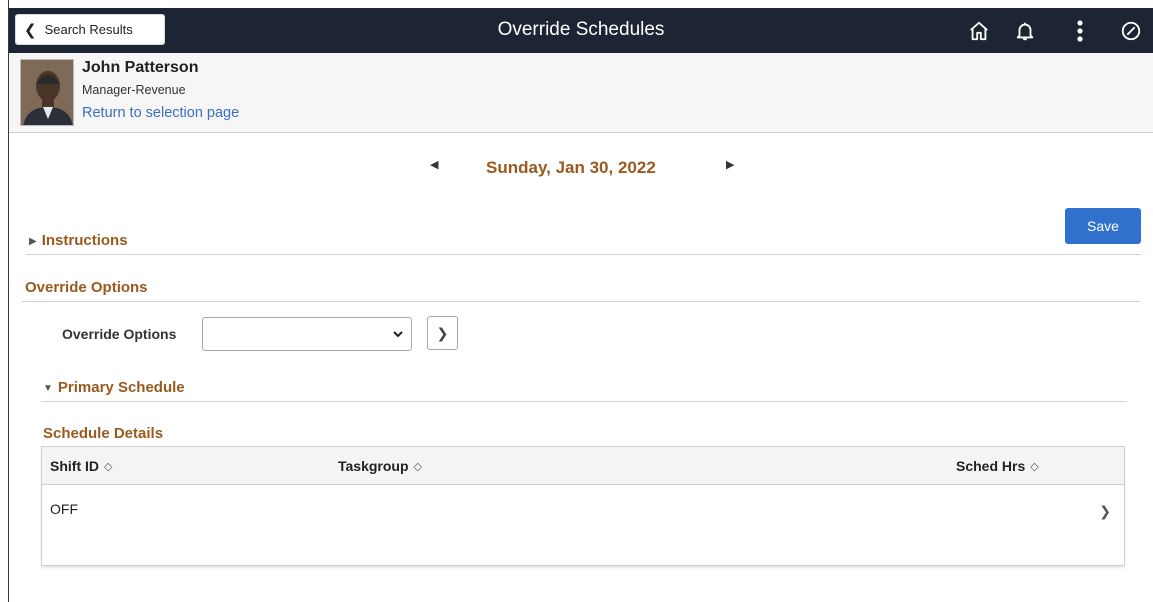  Describe the element at coordinates (1025, 31) in the screenshot. I see `bell-icon` at that location.